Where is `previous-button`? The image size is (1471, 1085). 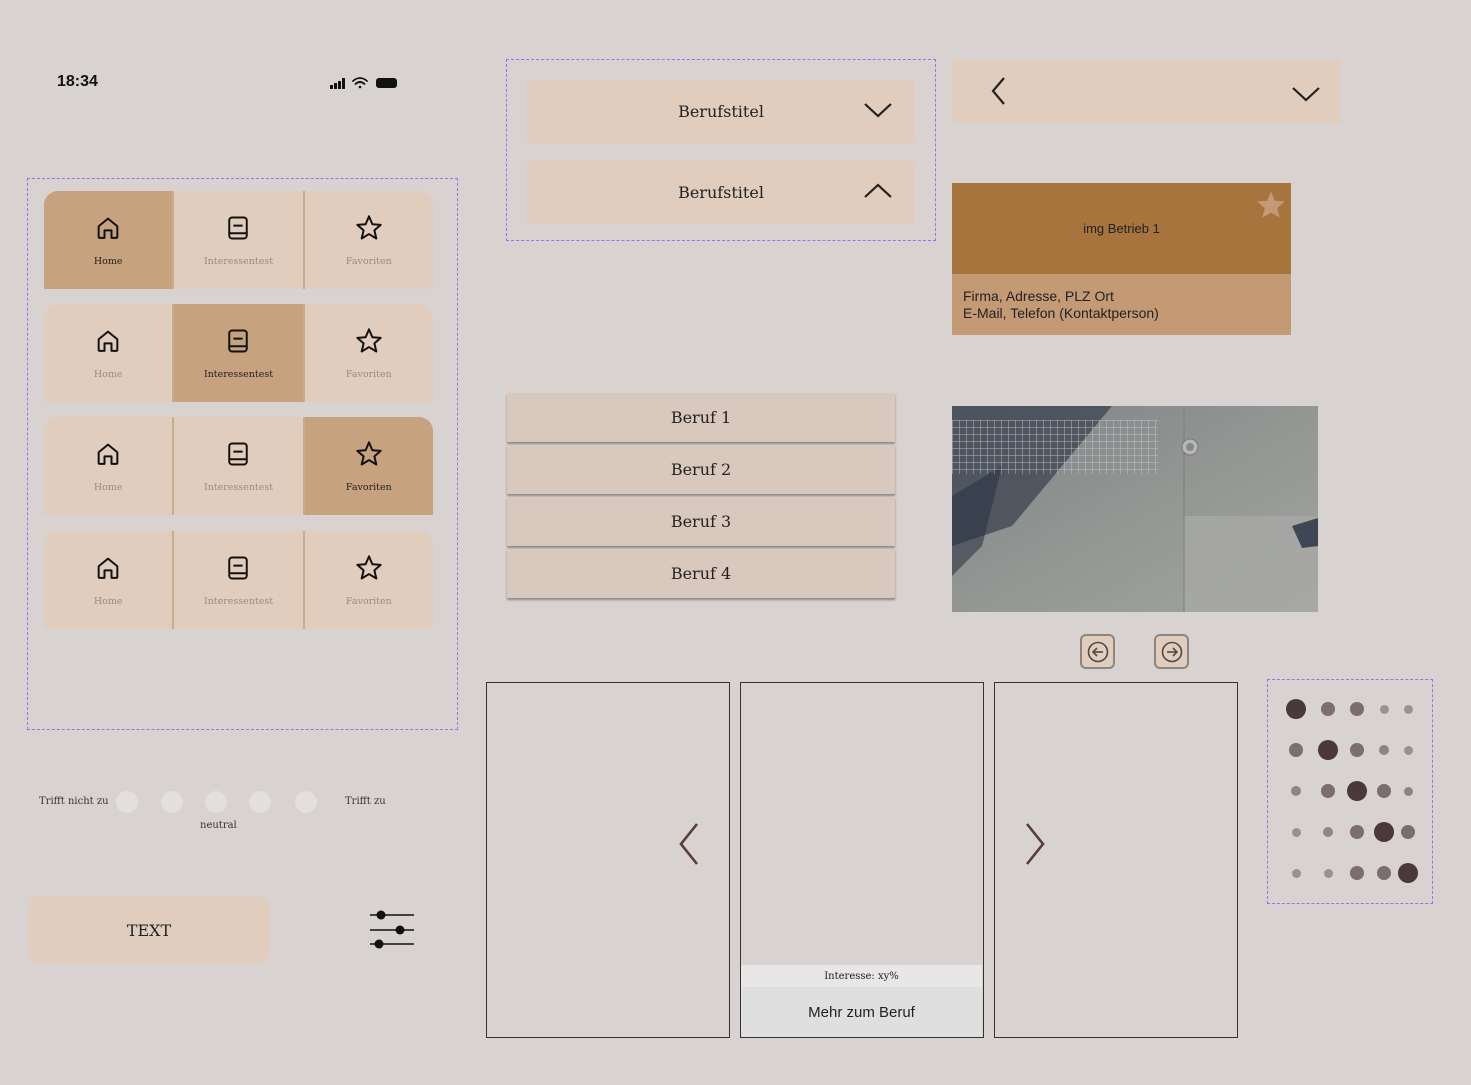 previous-button is located at coordinates (1097, 651).